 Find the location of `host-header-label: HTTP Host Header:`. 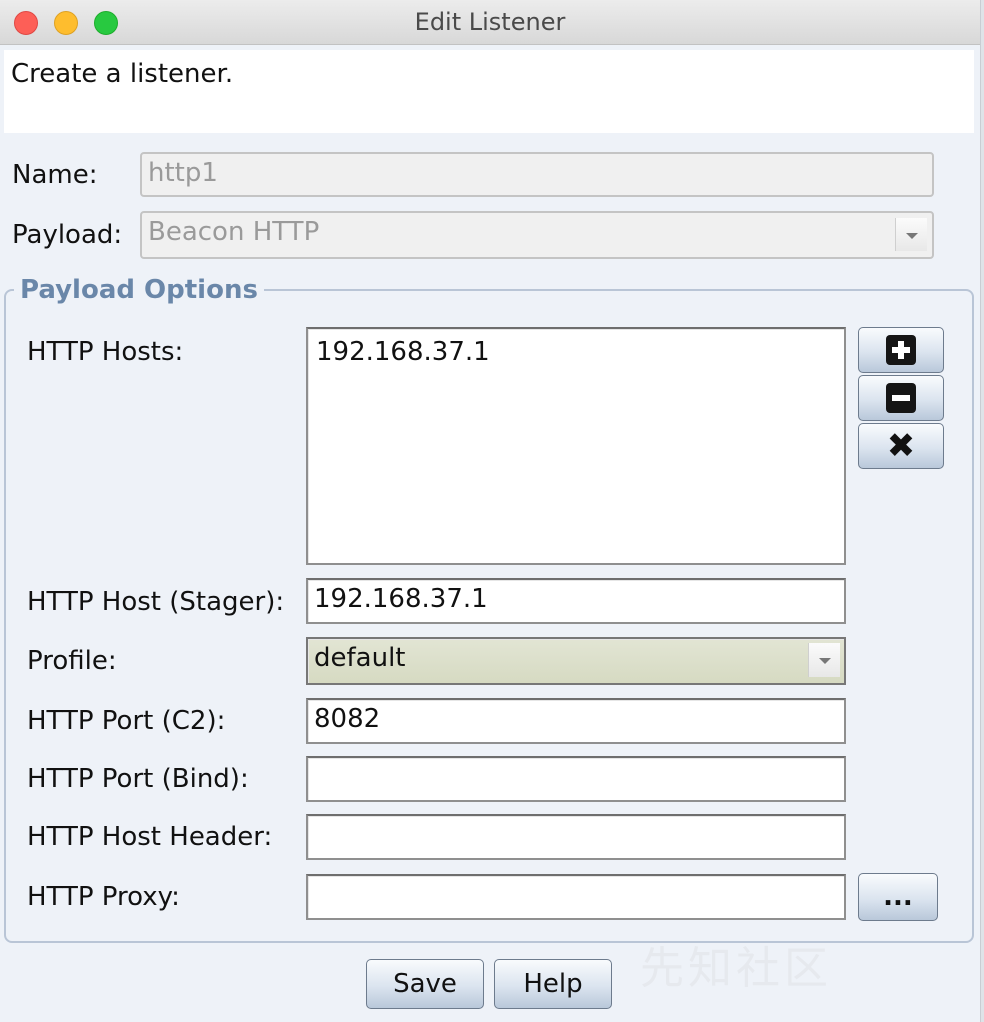

host-header-label: HTTP Host Header: is located at coordinates (150, 837).